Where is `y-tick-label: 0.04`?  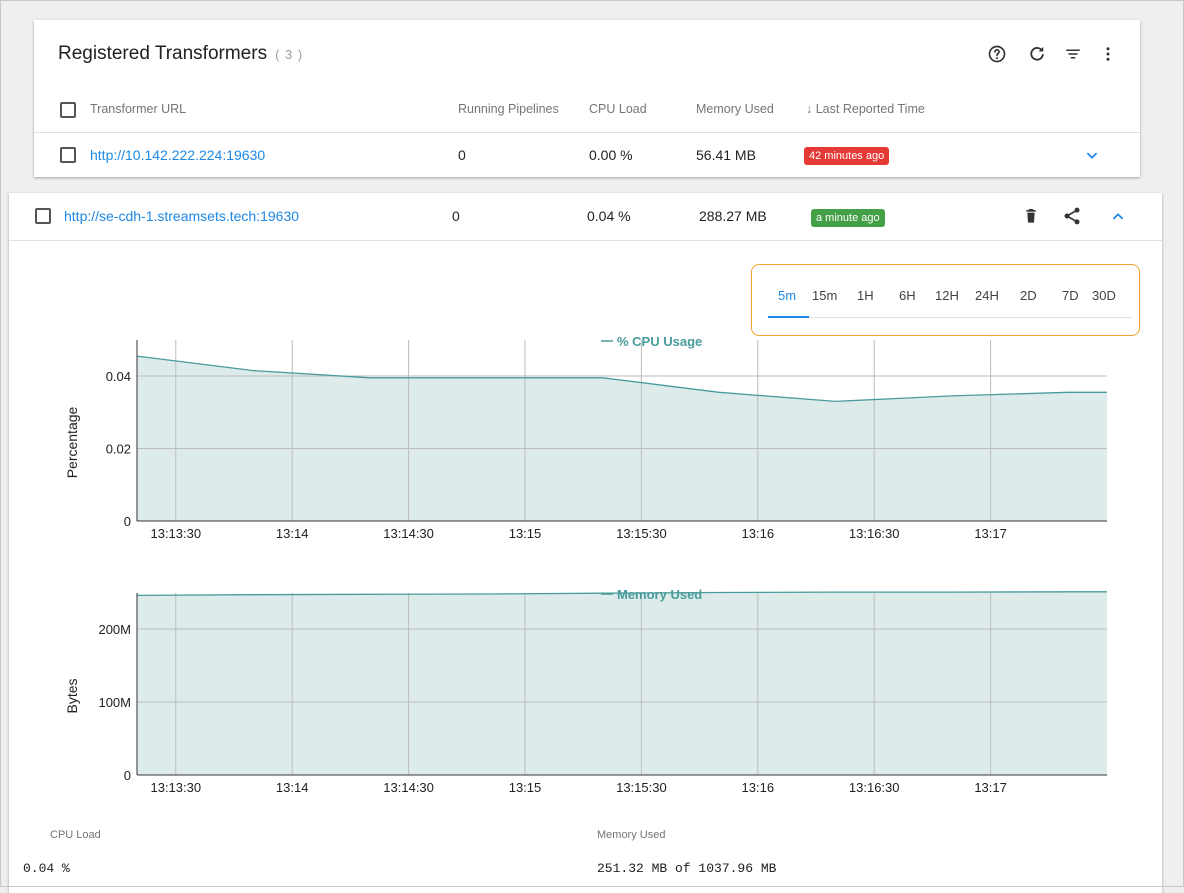 y-tick-label: 0.04 is located at coordinates (118, 376).